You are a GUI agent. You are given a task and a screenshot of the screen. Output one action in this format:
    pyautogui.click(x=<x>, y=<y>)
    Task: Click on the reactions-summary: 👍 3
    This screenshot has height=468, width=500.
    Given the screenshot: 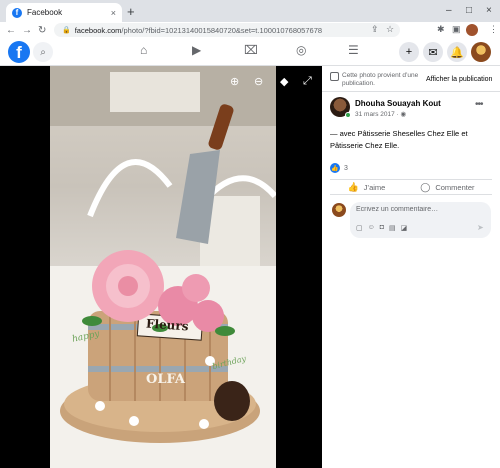 What is the action you would take?
    pyautogui.click(x=339, y=168)
    